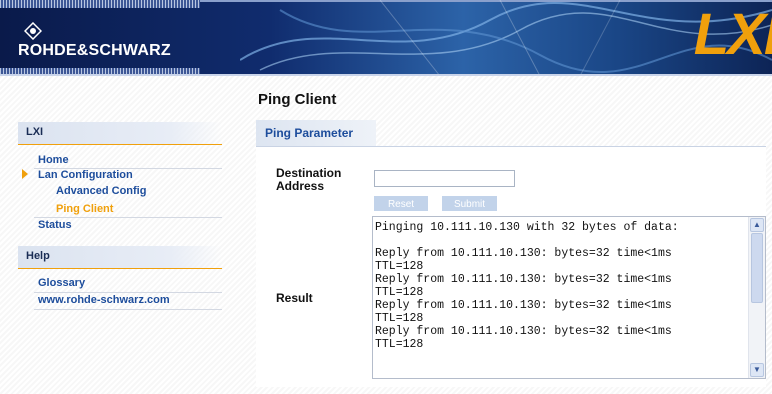 The width and height of the screenshot is (772, 394). What do you see at coordinates (120, 133) in the screenshot?
I see `sidebar-section-lxi: LXI` at bounding box center [120, 133].